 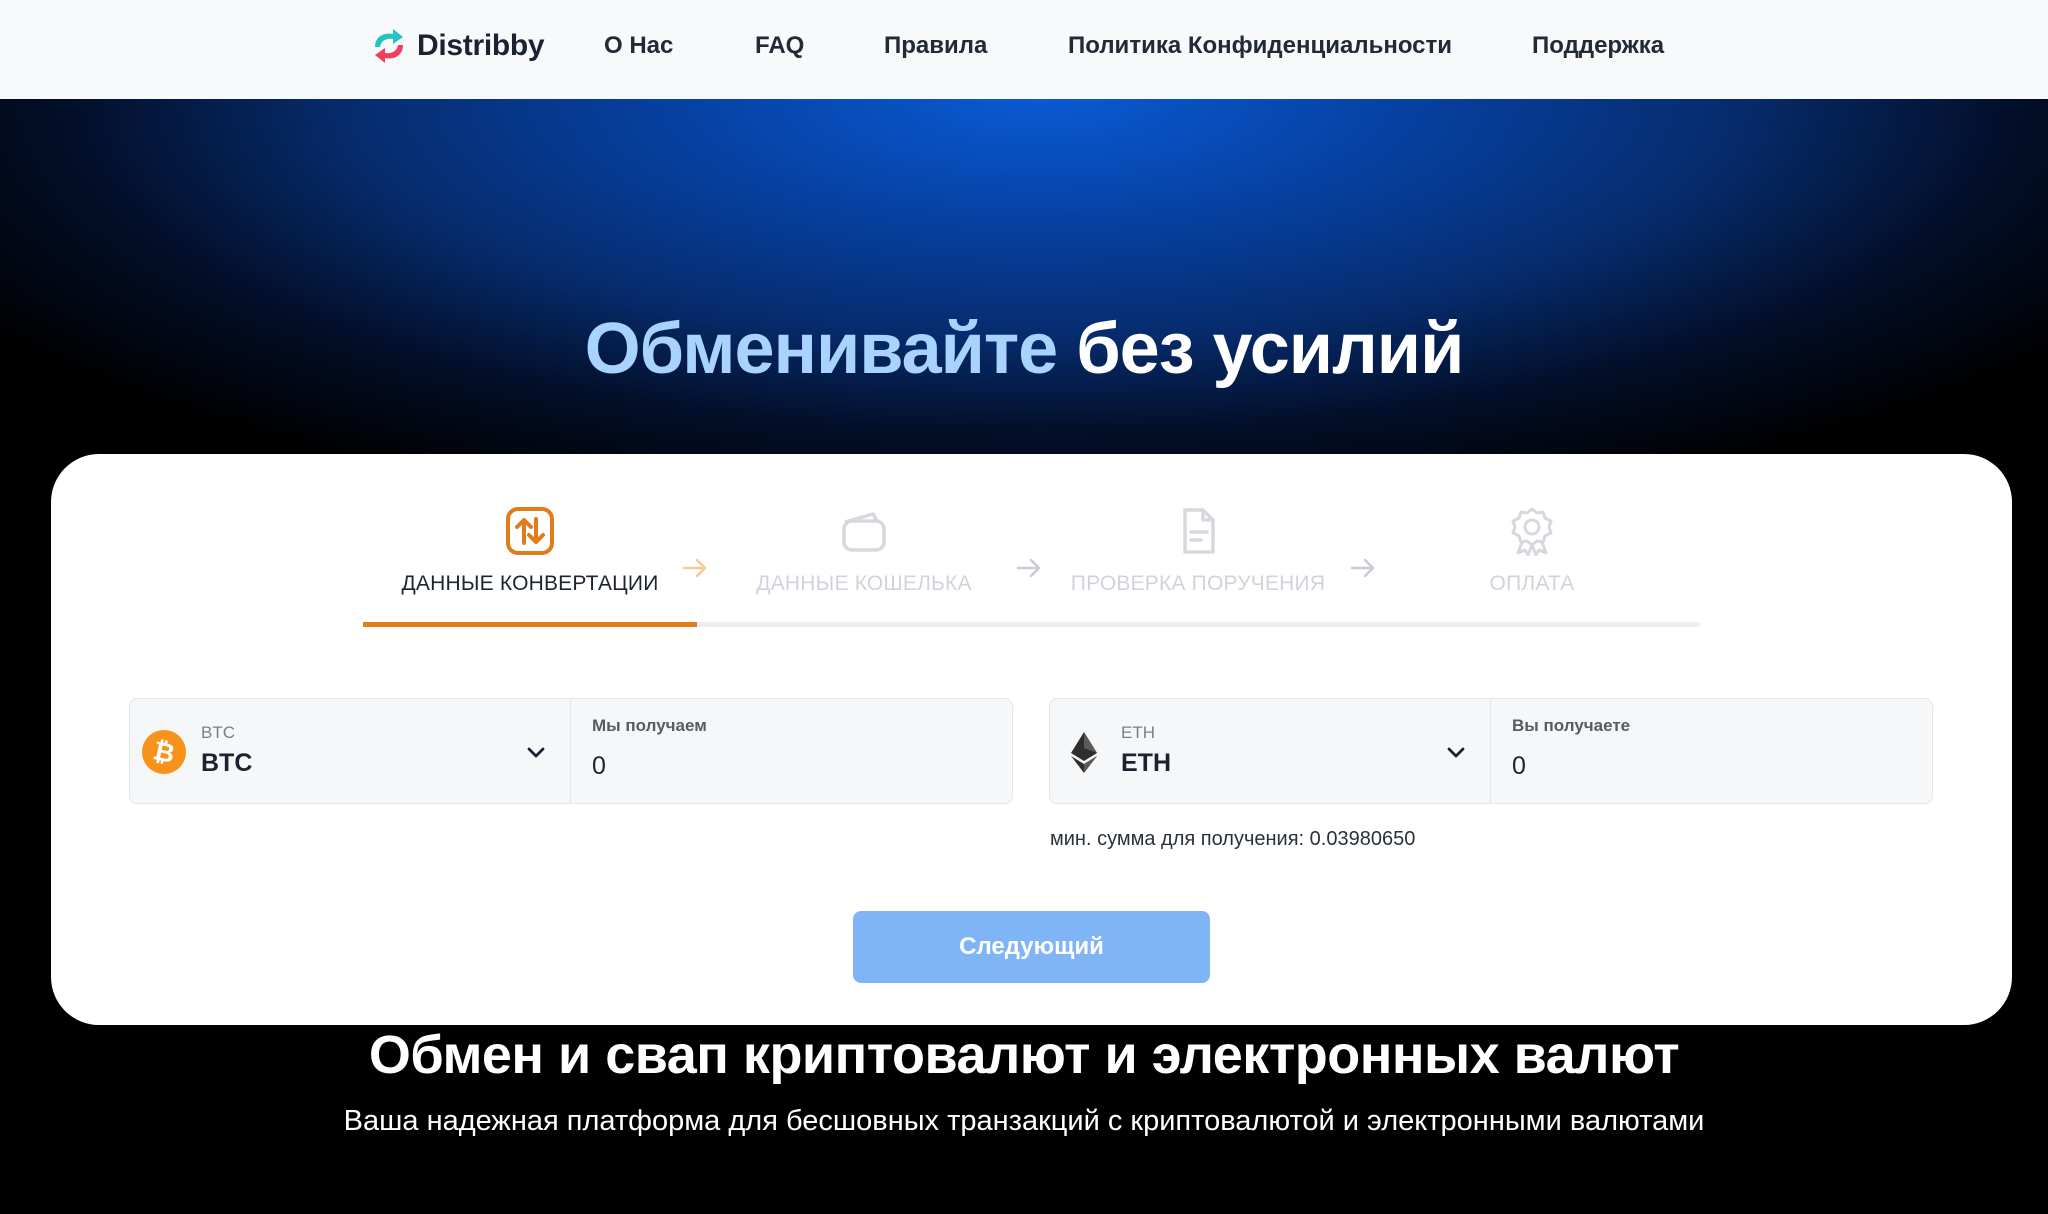 I want to click on ethereum-icon, so click(x=1084, y=752).